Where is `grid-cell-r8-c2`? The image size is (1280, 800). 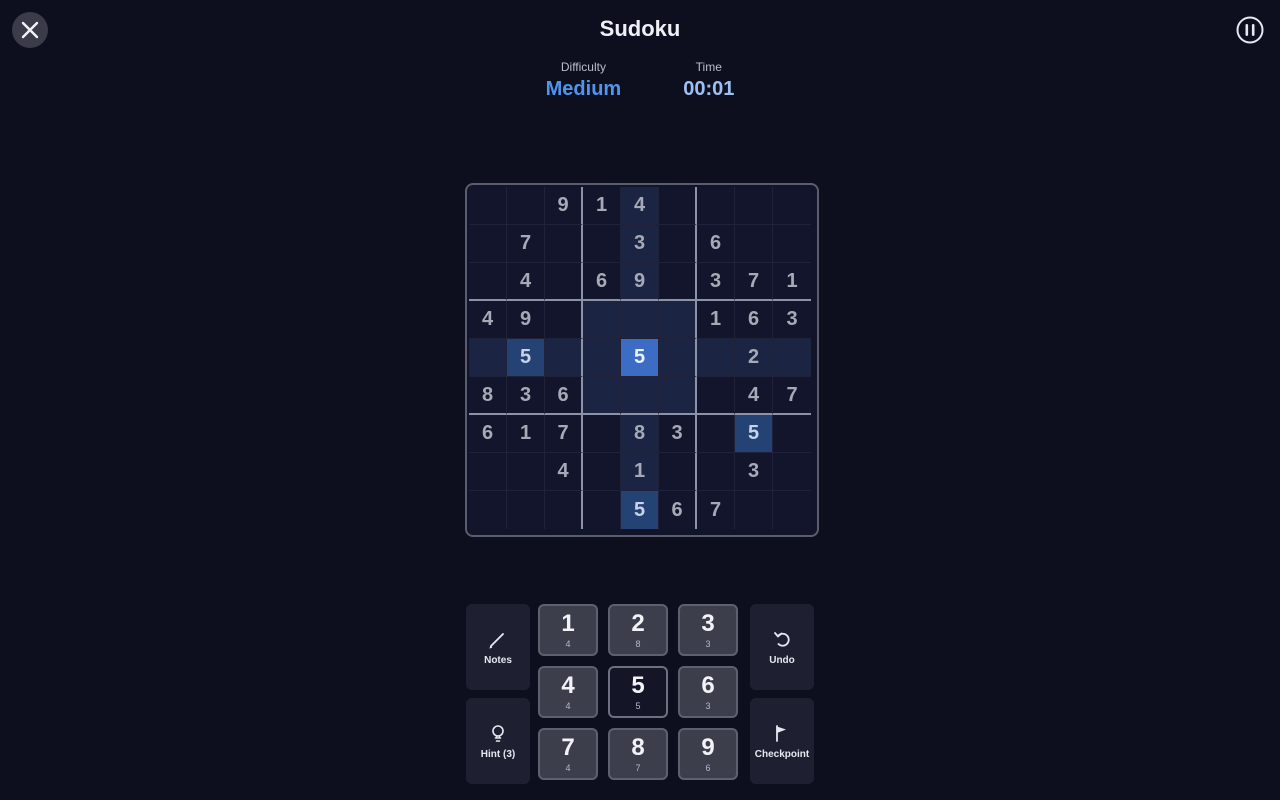
grid-cell-r8-c2 is located at coordinates (526, 472).